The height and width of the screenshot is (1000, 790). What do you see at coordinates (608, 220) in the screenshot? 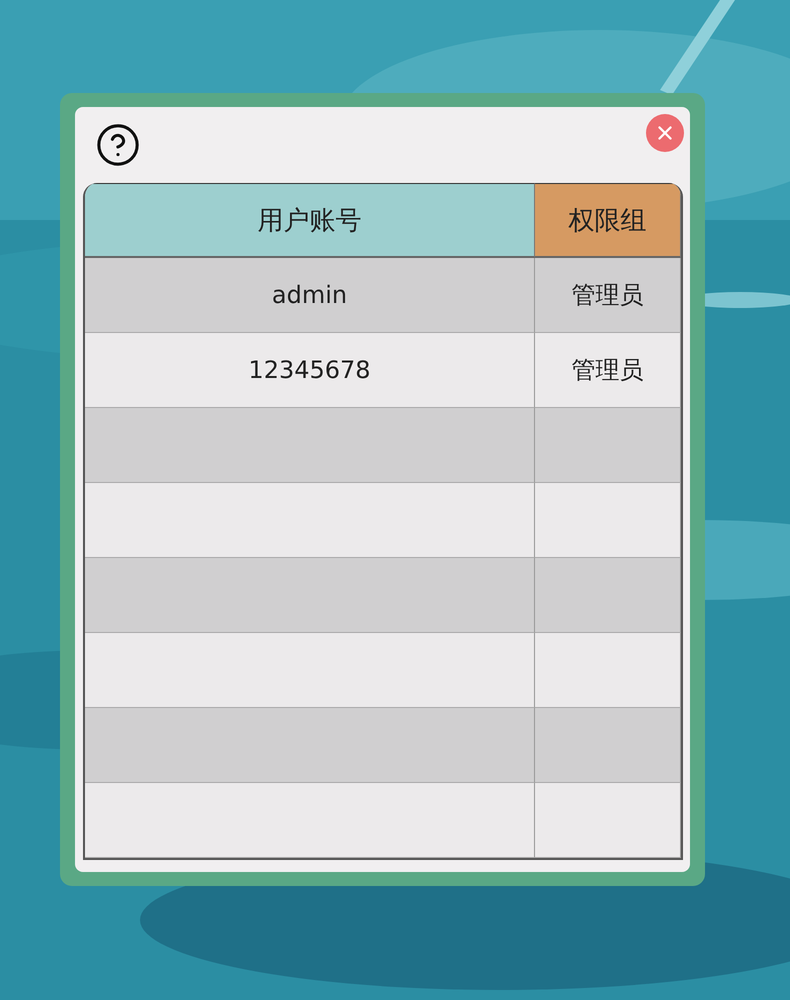
I see `column-header: 权限组` at bounding box center [608, 220].